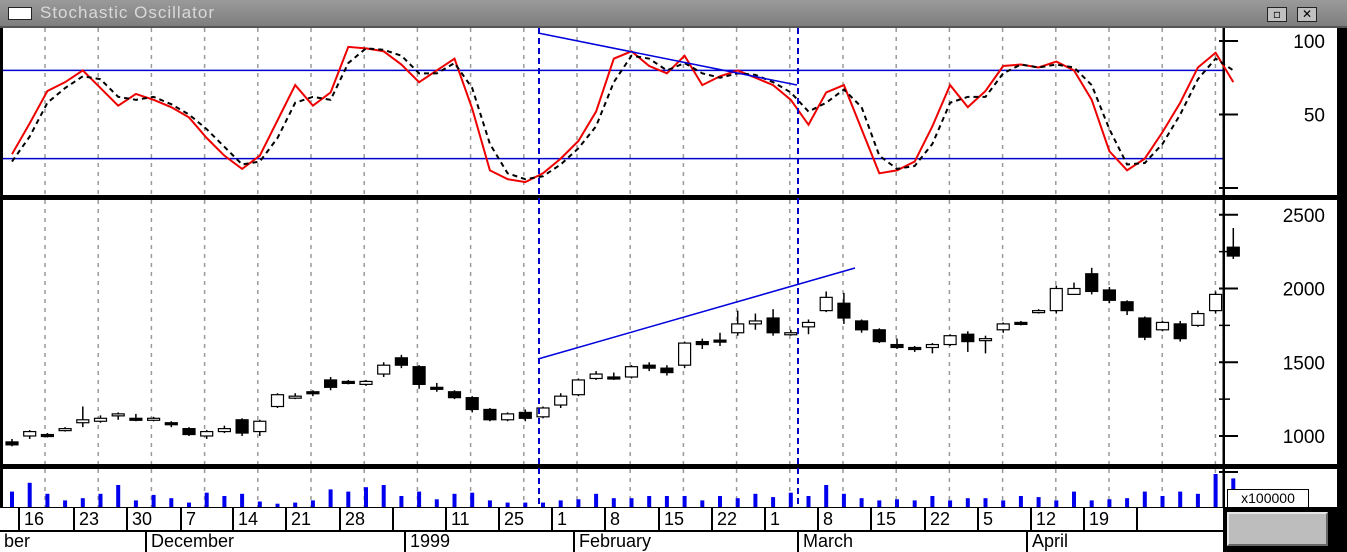 This screenshot has width=1347, height=552. I want to click on date-month-label: ber, so click(17, 541).